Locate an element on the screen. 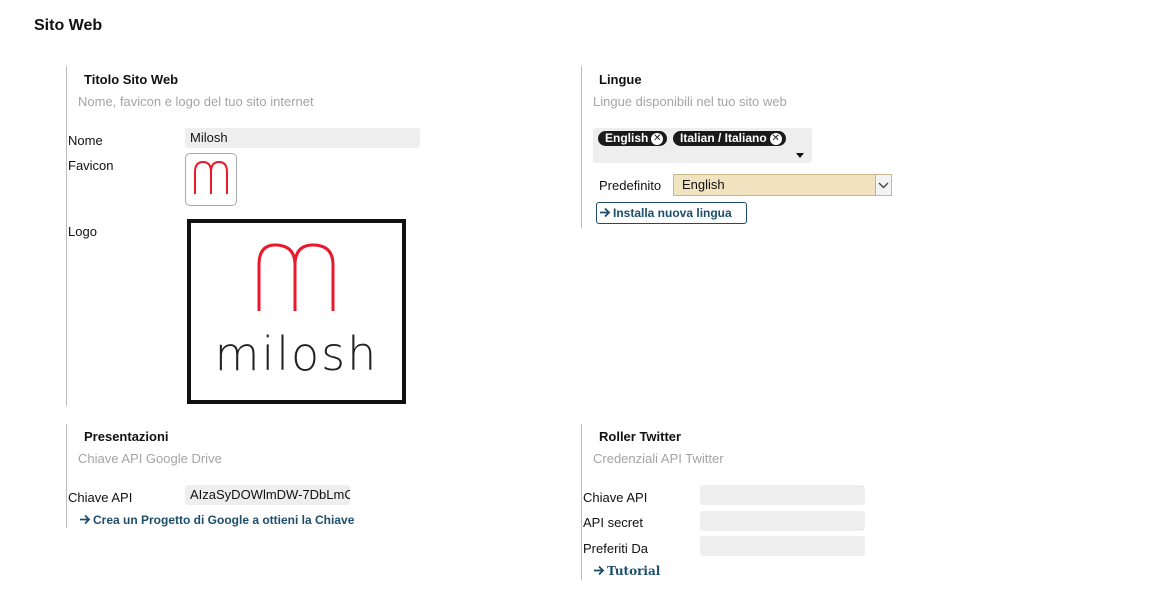 The height and width of the screenshot is (594, 1158). dropdown-caret-icon is located at coordinates (800, 155).